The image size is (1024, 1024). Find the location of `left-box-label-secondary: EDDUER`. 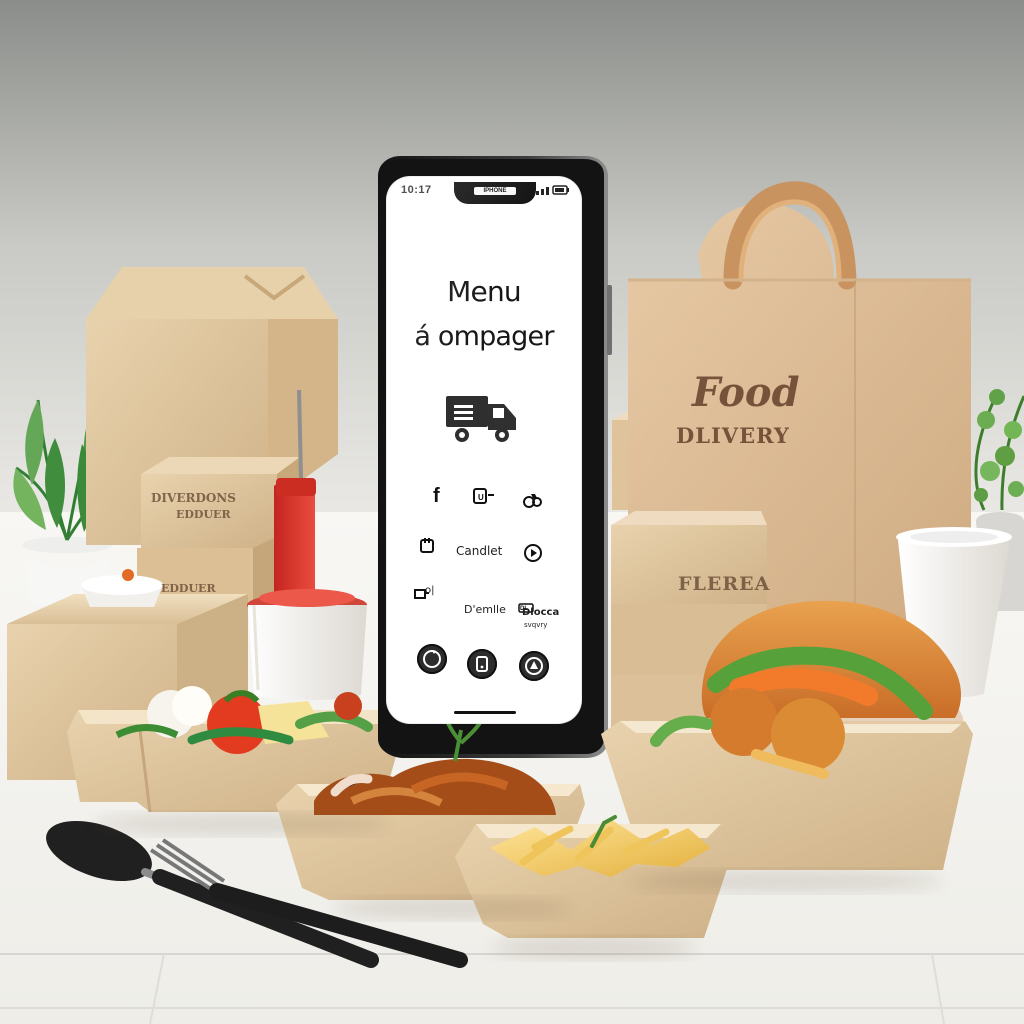

left-box-label-secondary: EDDUER is located at coordinates (203, 514).